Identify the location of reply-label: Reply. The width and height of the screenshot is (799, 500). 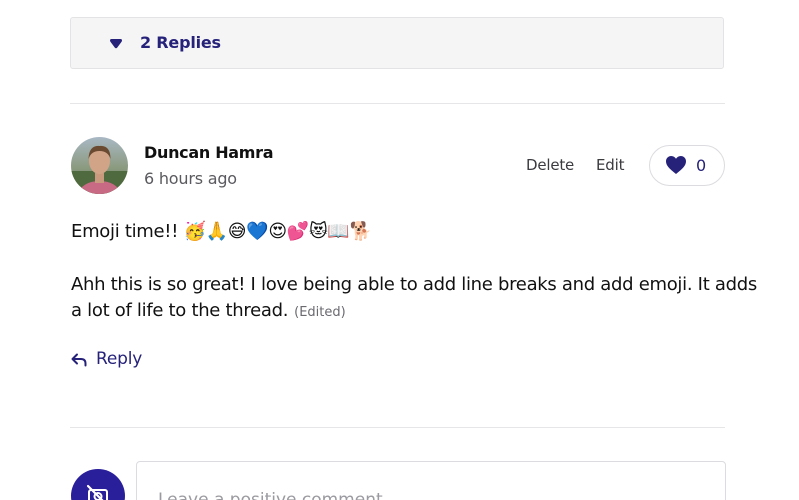
(119, 359).